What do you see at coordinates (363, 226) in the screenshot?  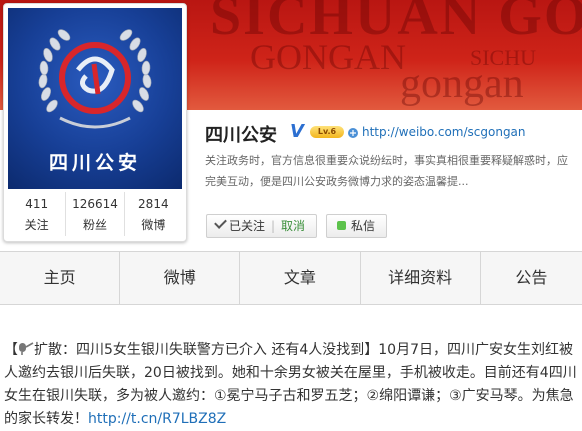 I see `message-label: 私信` at bounding box center [363, 226].